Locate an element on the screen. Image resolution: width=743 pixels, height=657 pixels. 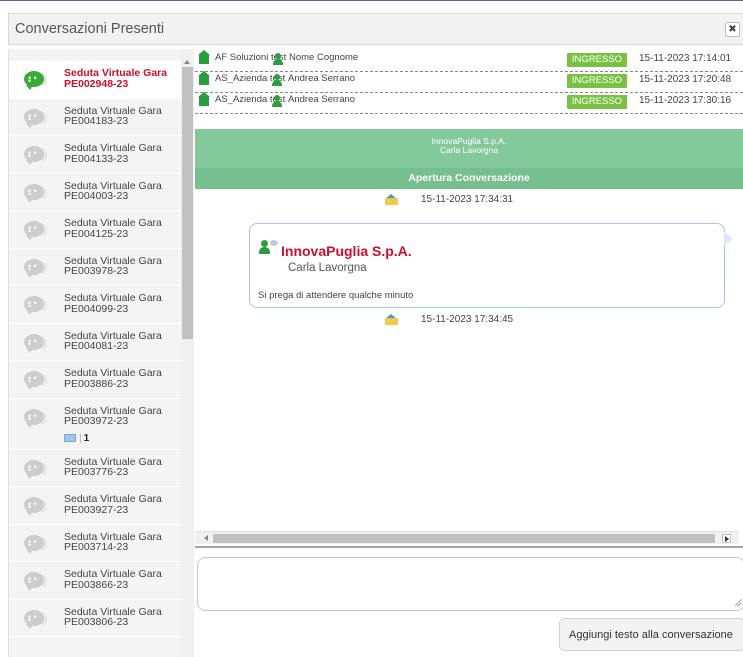
conversation-label: Seduta Virtuale Gara PE004003-23 is located at coordinates (113, 191).